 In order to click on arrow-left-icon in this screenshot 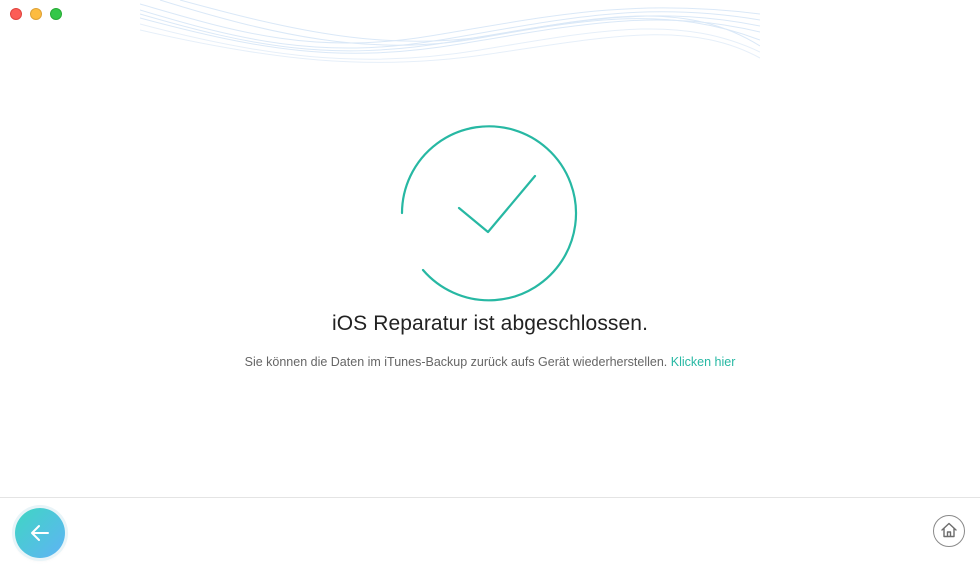, I will do `click(40, 533)`.